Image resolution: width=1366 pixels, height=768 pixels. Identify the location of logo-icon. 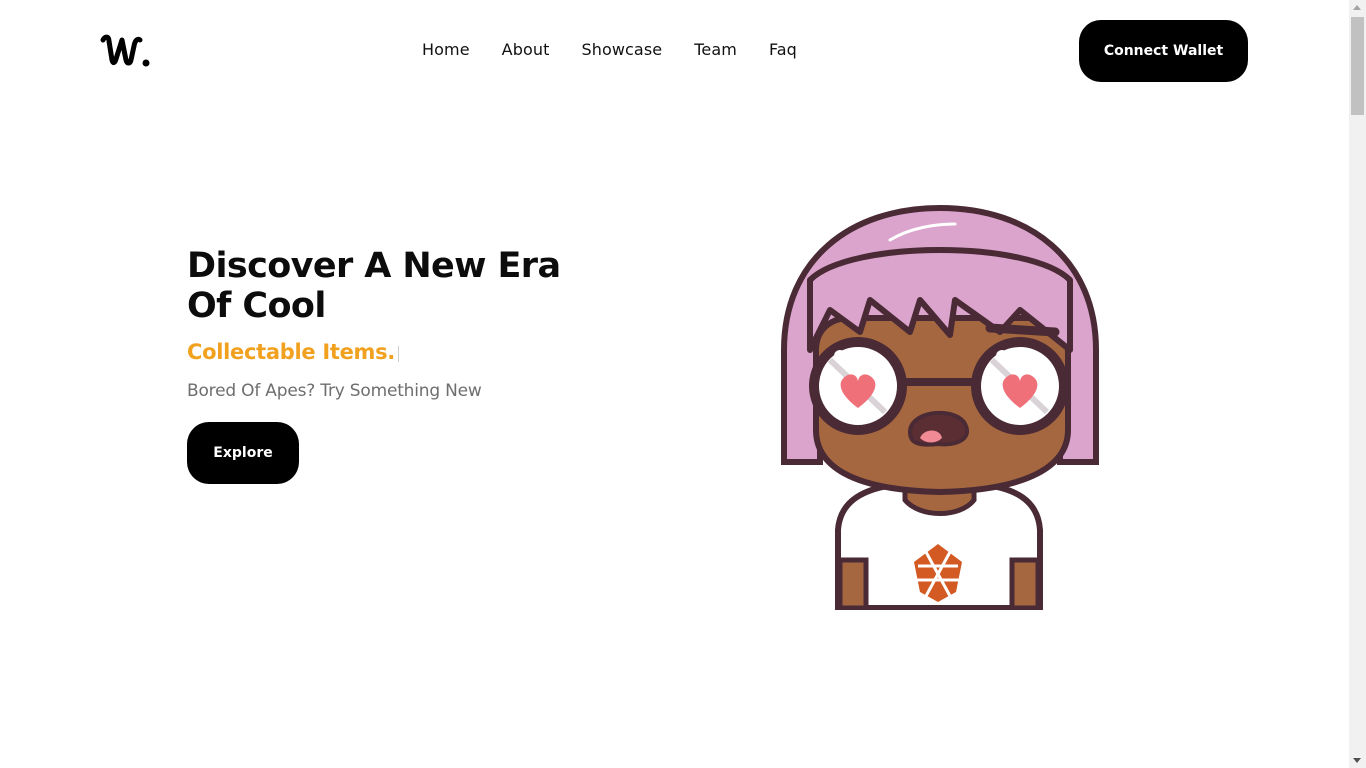
(126, 50).